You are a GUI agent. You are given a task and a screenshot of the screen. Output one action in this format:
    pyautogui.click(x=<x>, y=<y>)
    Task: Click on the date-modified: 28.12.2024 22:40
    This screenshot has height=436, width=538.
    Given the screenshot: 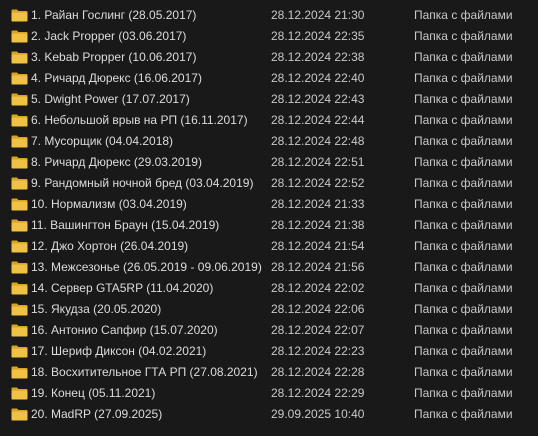 What is the action you would take?
    pyautogui.click(x=318, y=78)
    